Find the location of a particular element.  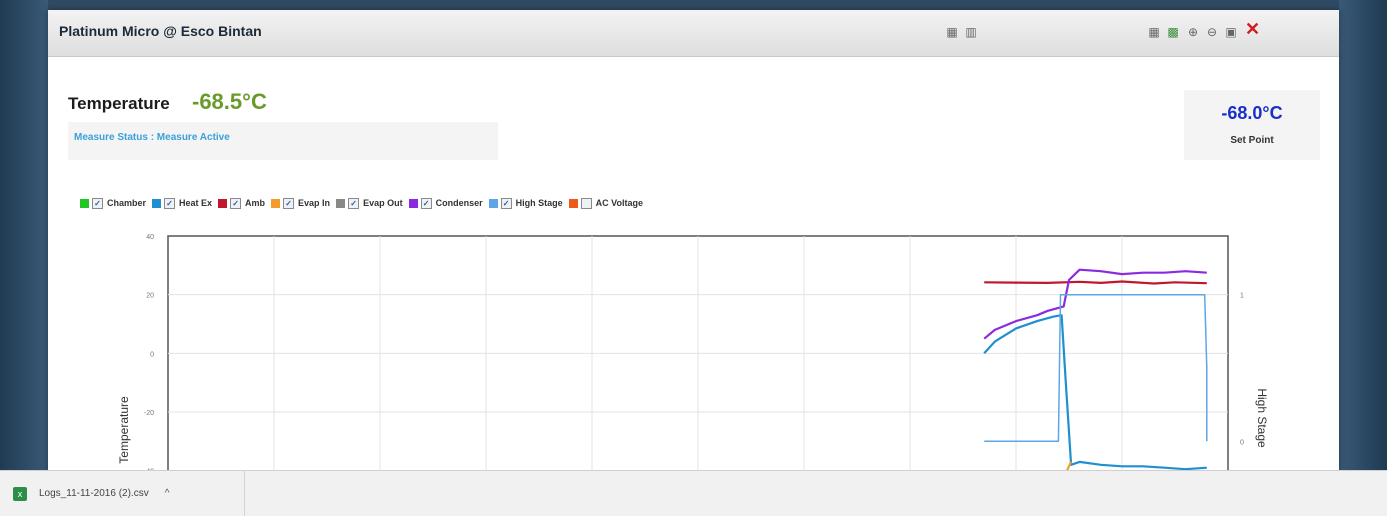

series-line-amb is located at coordinates (1095, 282).